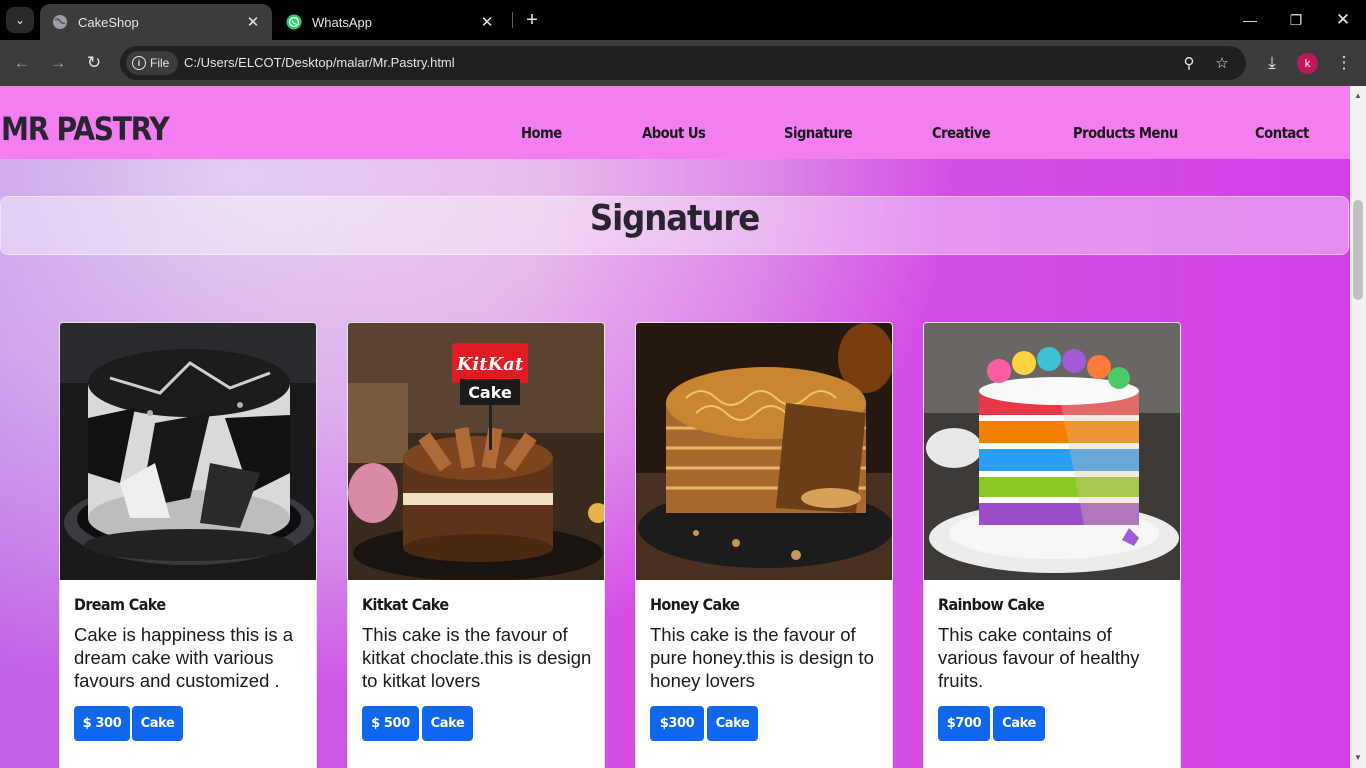  What do you see at coordinates (85, 129) in the screenshot?
I see `site-logo: MR PASTRY` at bounding box center [85, 129].